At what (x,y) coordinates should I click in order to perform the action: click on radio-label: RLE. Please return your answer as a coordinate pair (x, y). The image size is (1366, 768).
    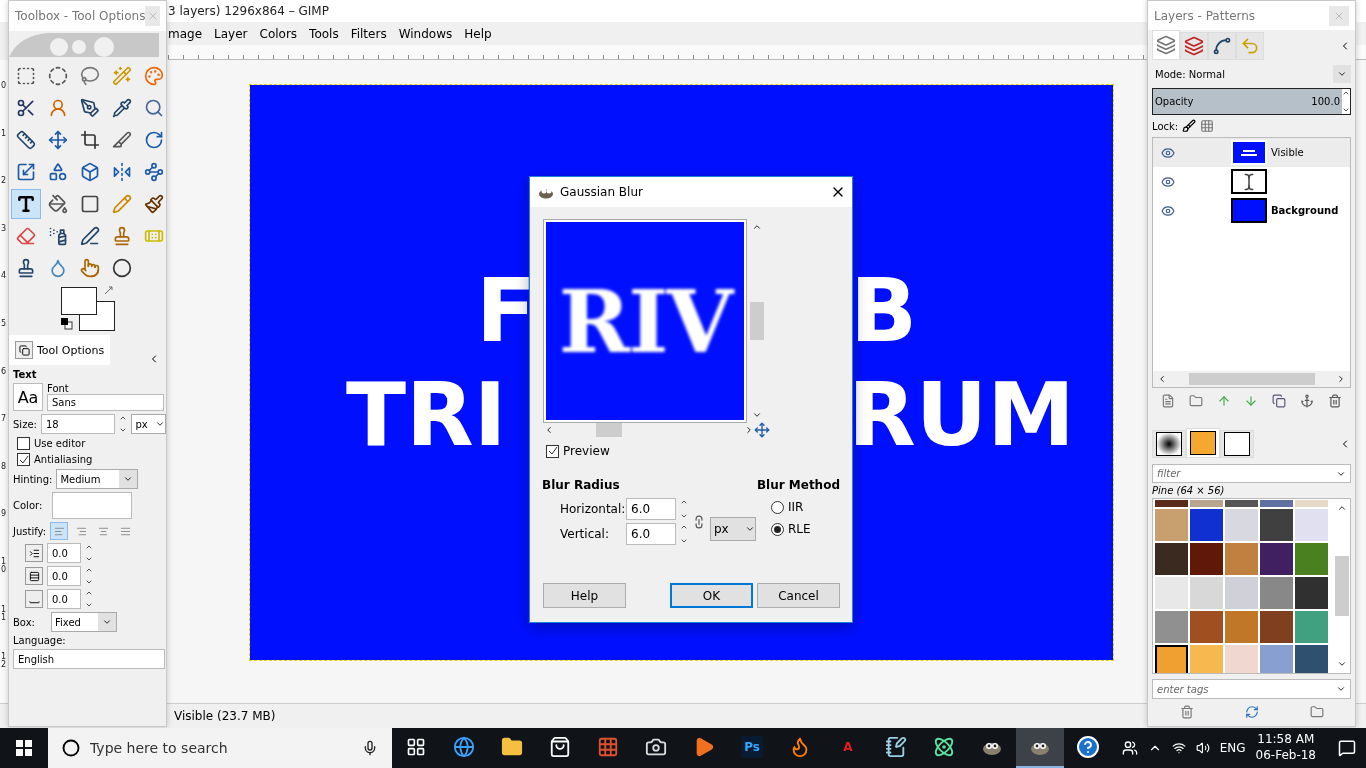
    Looking at the image, I should click on (799, 529).